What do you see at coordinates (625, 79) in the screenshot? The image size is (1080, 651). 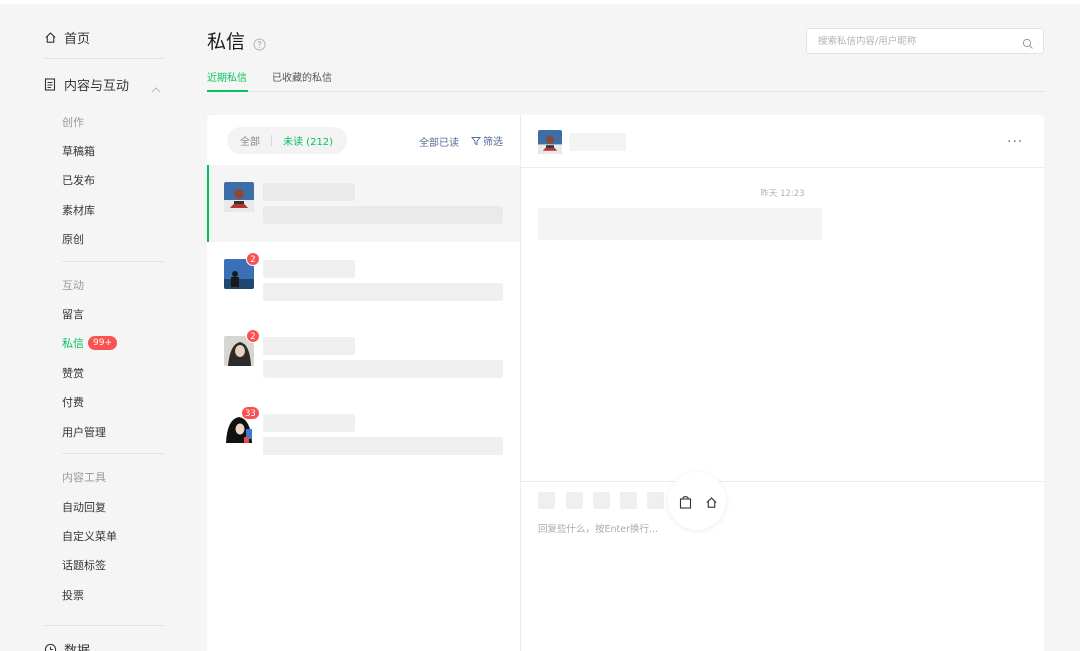 I see `tab-bar: 近期私信 已收藏的私信` at bounding box center [625, 79].